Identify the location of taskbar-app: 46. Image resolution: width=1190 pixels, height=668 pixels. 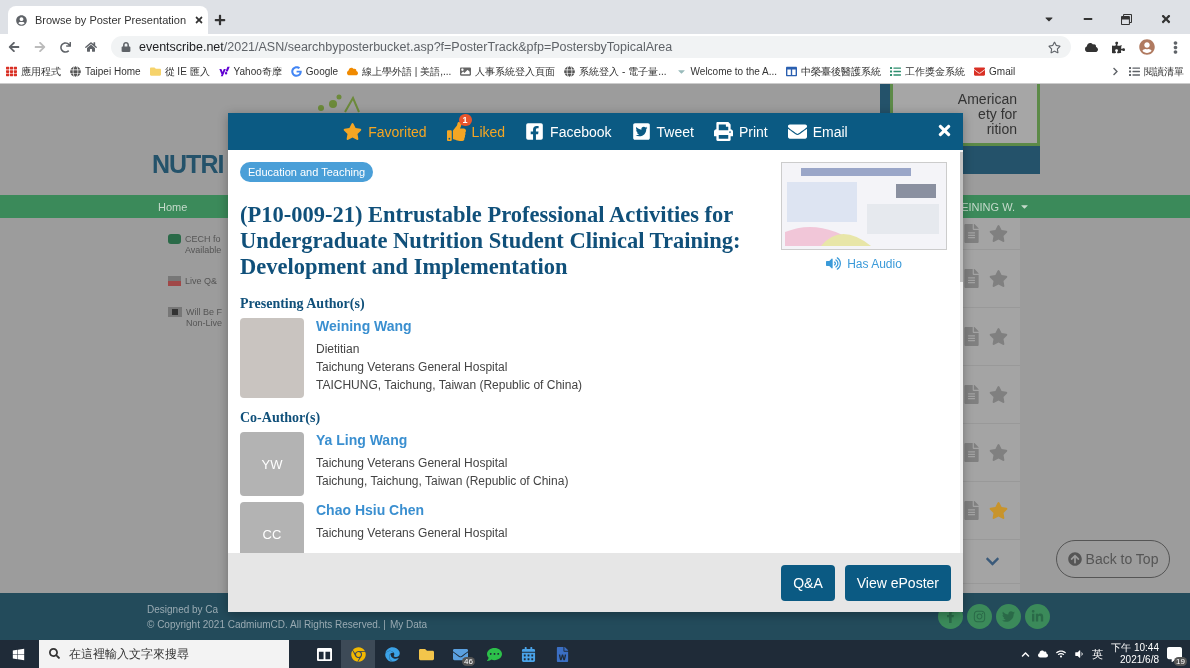
(460, 654).